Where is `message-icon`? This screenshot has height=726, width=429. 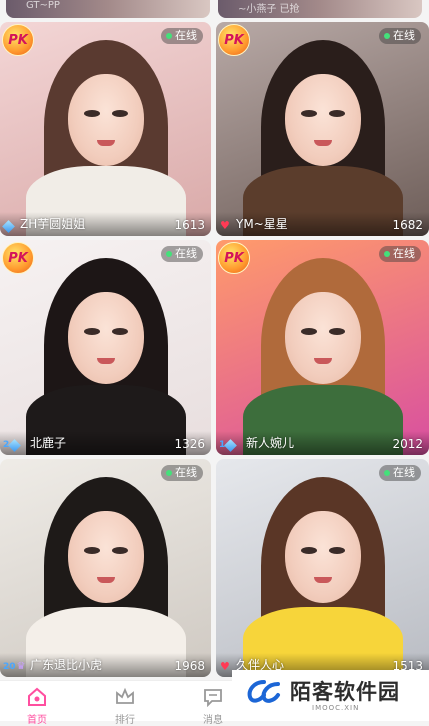 message-icon is located at coordinates (213, 698).